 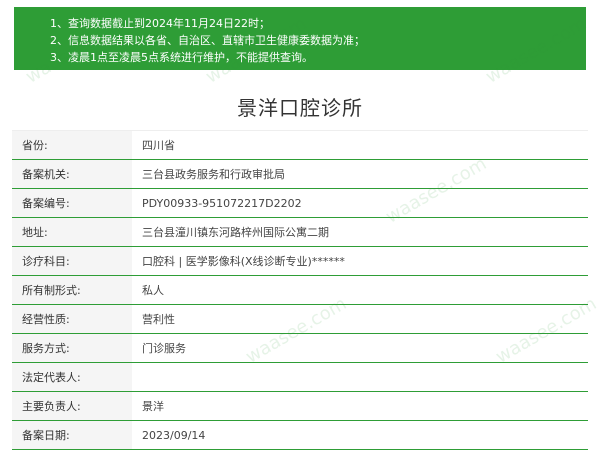 I want to click on table-row: 法定代表人:, so click(x=300, y=377).